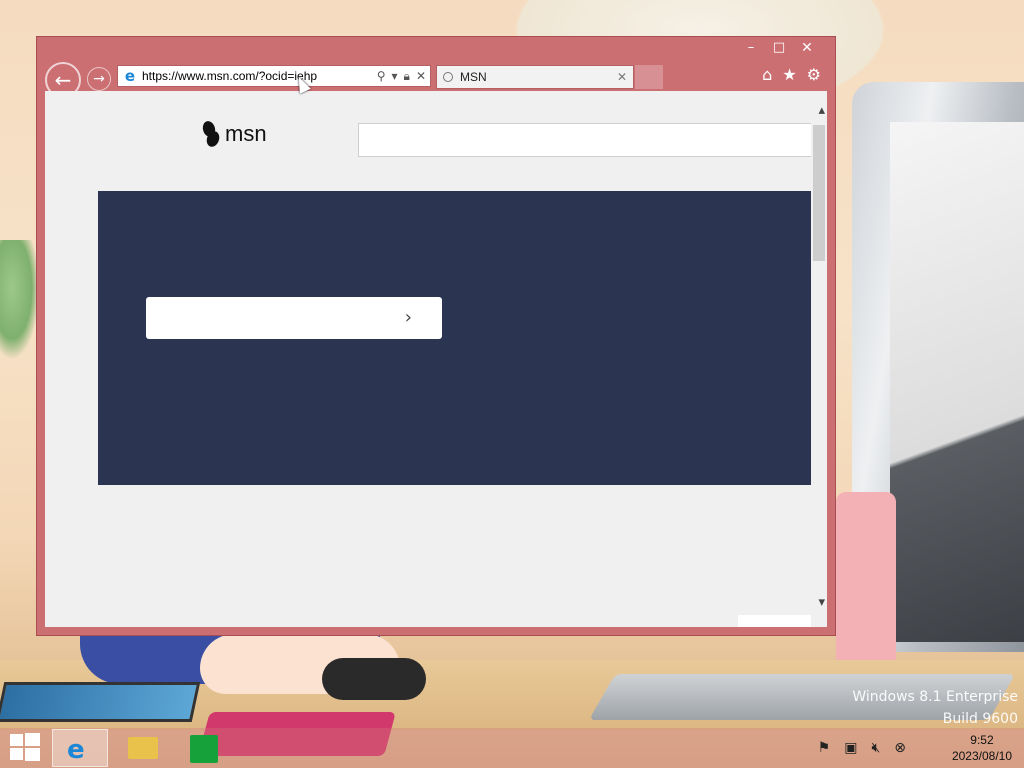 Image resolution: width=1024 pixels, height=768 pixels. Describe the element at coordinates (875, 748) in the screenshot. I see `volume-muted-icon: 🔇︎` at that location.